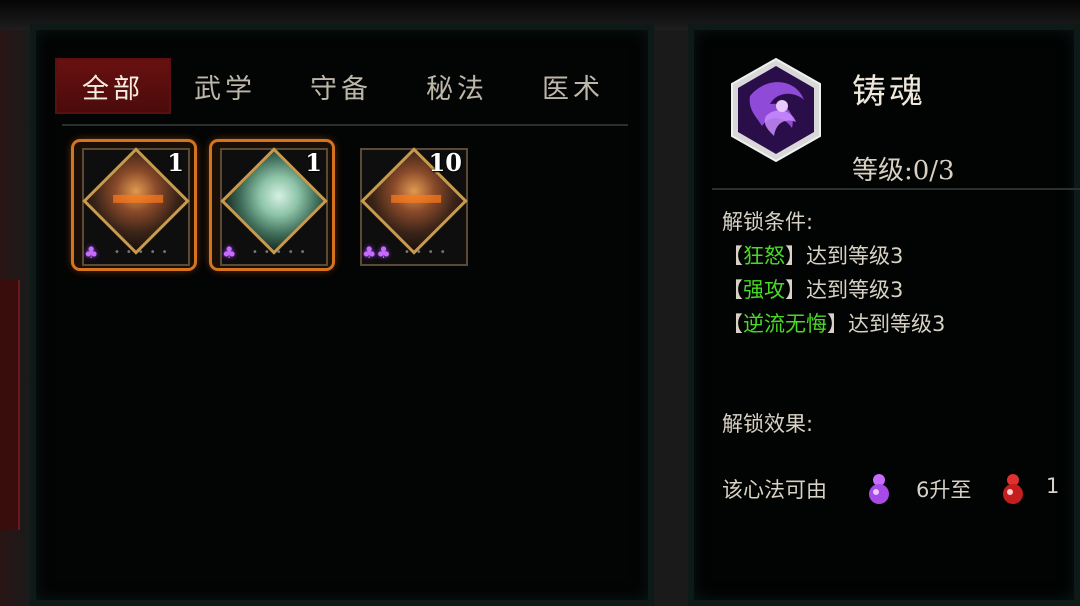 The image size is (1080, 606). Describe the element at coordinates (813, 290) in the screenshot. I see `condition-line: 【强攻】达到等级3` at that location.